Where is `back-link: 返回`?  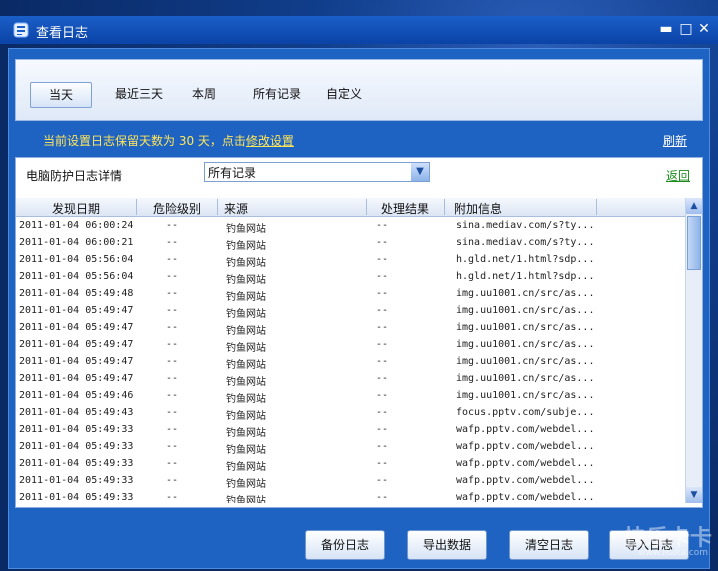
back-link: 返回 is located at coordinates (678, 175).